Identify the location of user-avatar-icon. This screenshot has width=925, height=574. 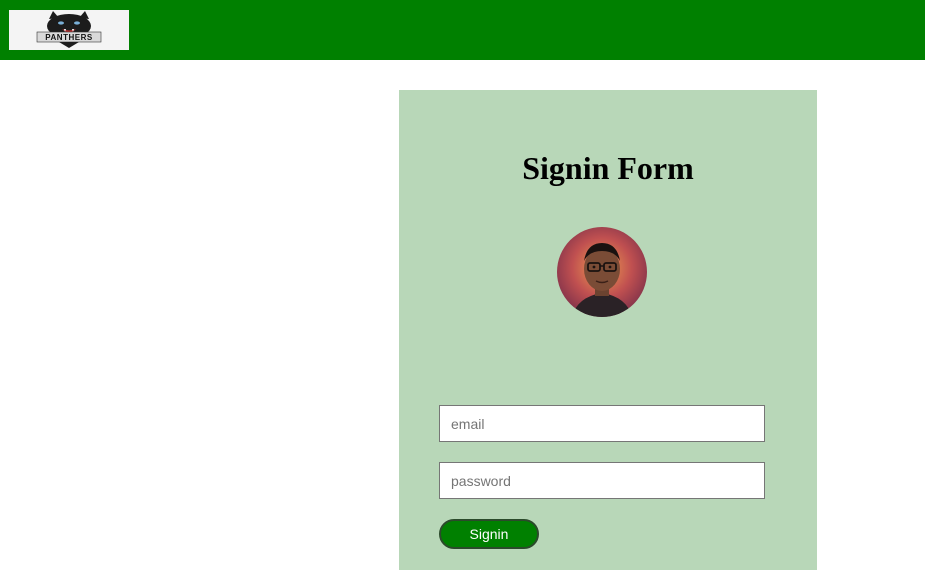
(602, 272).